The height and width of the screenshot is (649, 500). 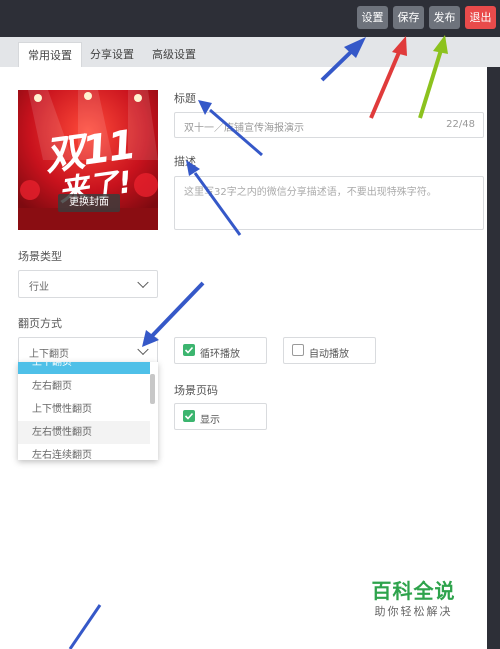 I want to click on tab-common-settings: 常用设置, so click(x=50, y=55).